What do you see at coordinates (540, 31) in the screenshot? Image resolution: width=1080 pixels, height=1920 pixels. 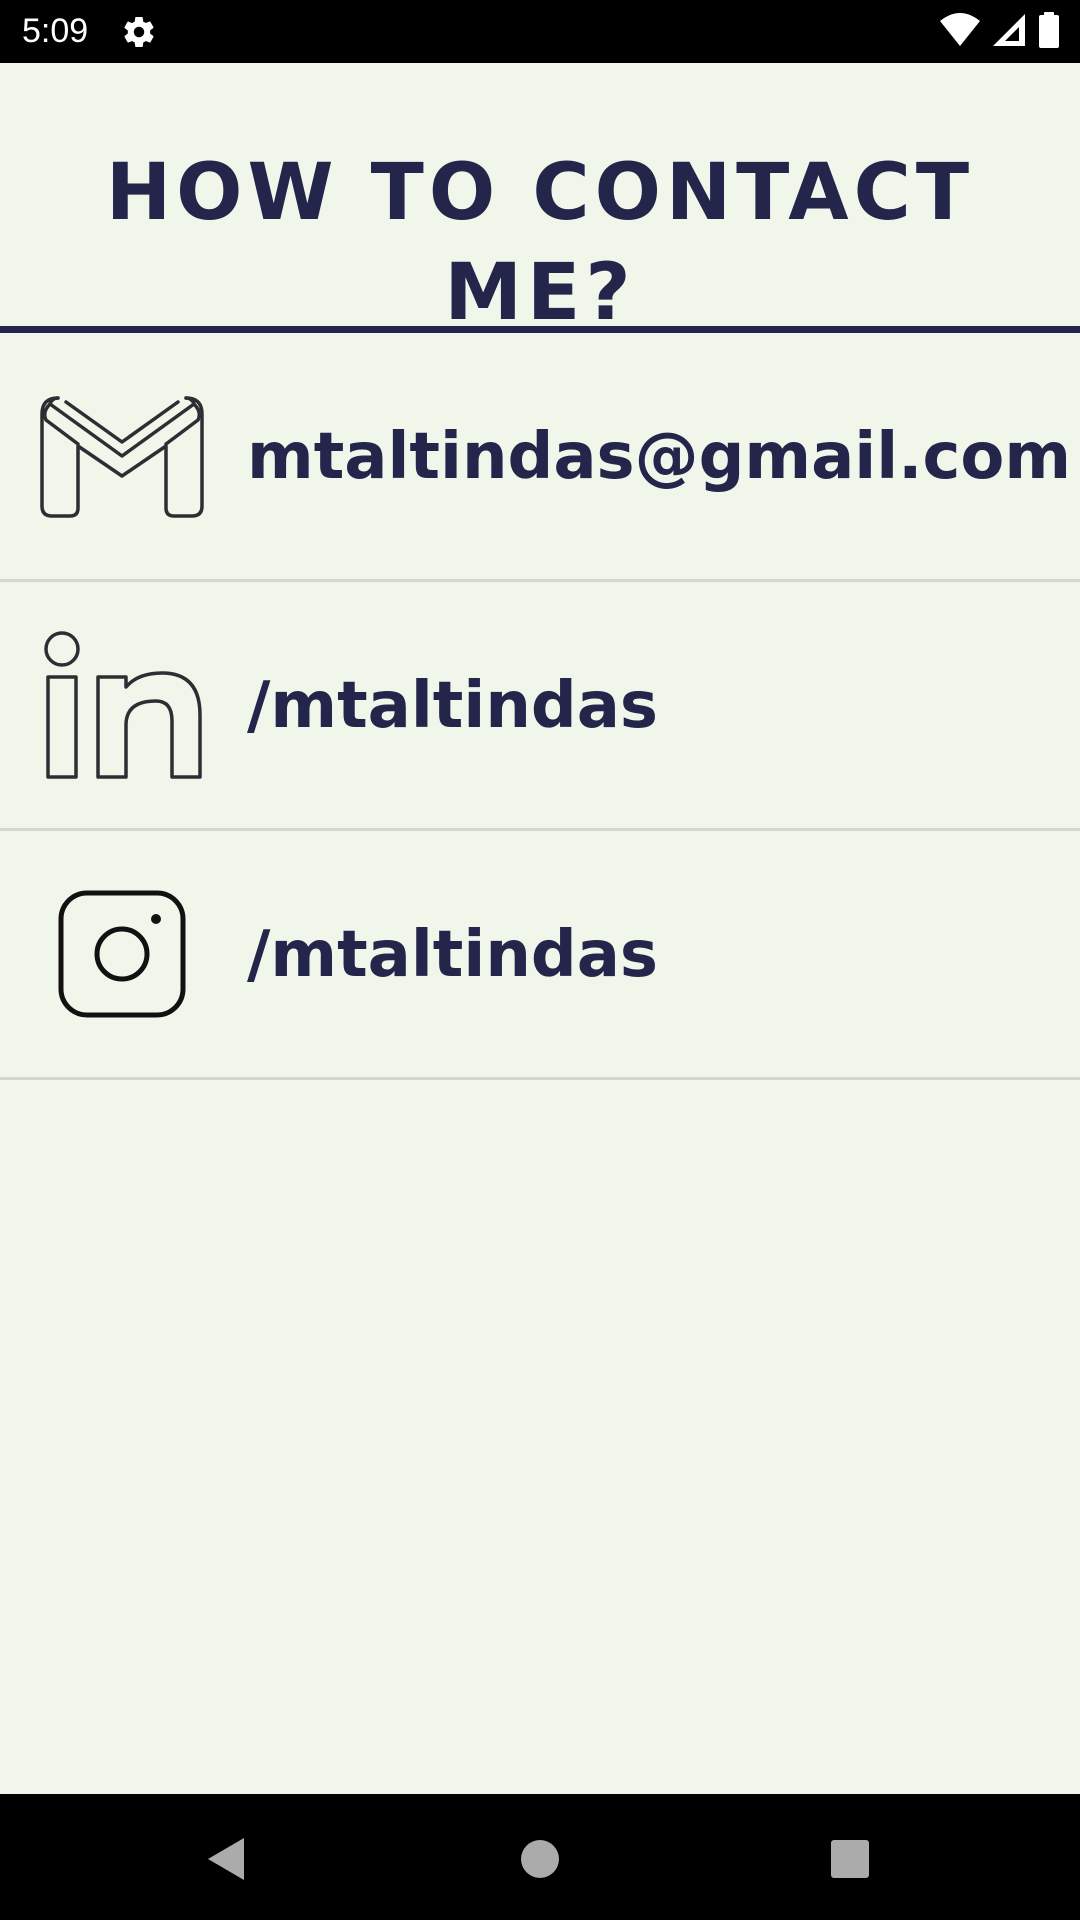 I see `status-bar: 5:09` at bounding box center [540, 31].